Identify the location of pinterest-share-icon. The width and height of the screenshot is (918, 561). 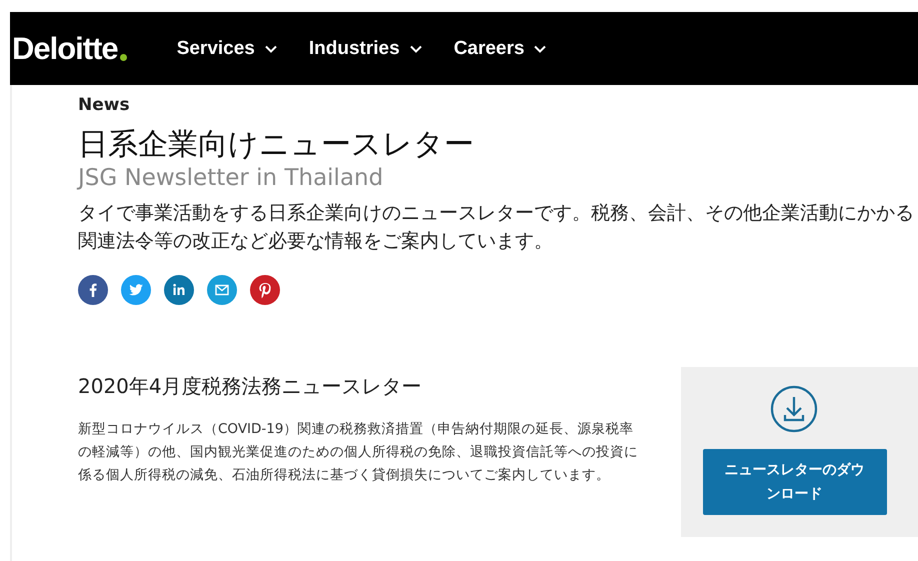
(265, 290).